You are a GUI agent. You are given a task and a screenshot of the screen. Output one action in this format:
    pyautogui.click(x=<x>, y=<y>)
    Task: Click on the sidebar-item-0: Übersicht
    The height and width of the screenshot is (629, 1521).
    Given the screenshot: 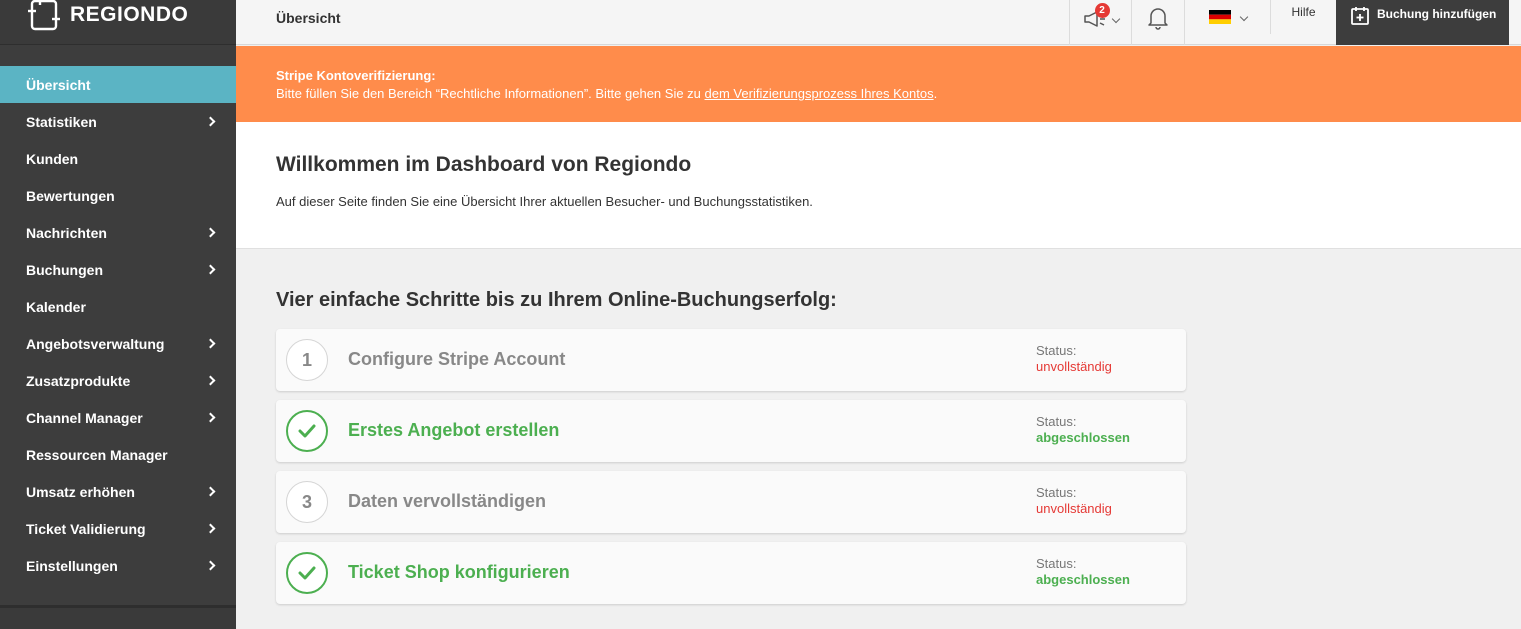 What is the action you would take?
    pyautogui.click(x=118, y=84)
    